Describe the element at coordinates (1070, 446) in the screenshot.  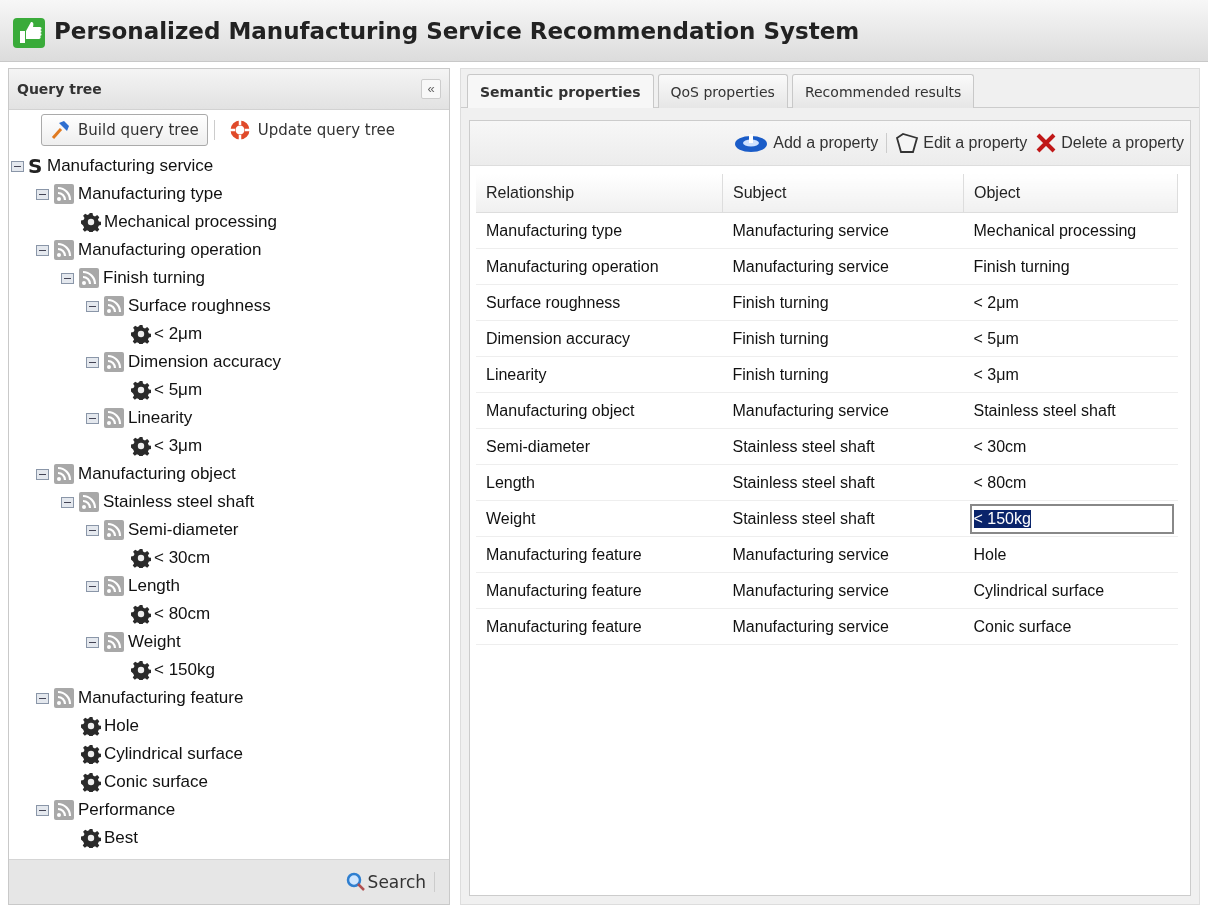
I see `table-cell: < 30cm` at that location.